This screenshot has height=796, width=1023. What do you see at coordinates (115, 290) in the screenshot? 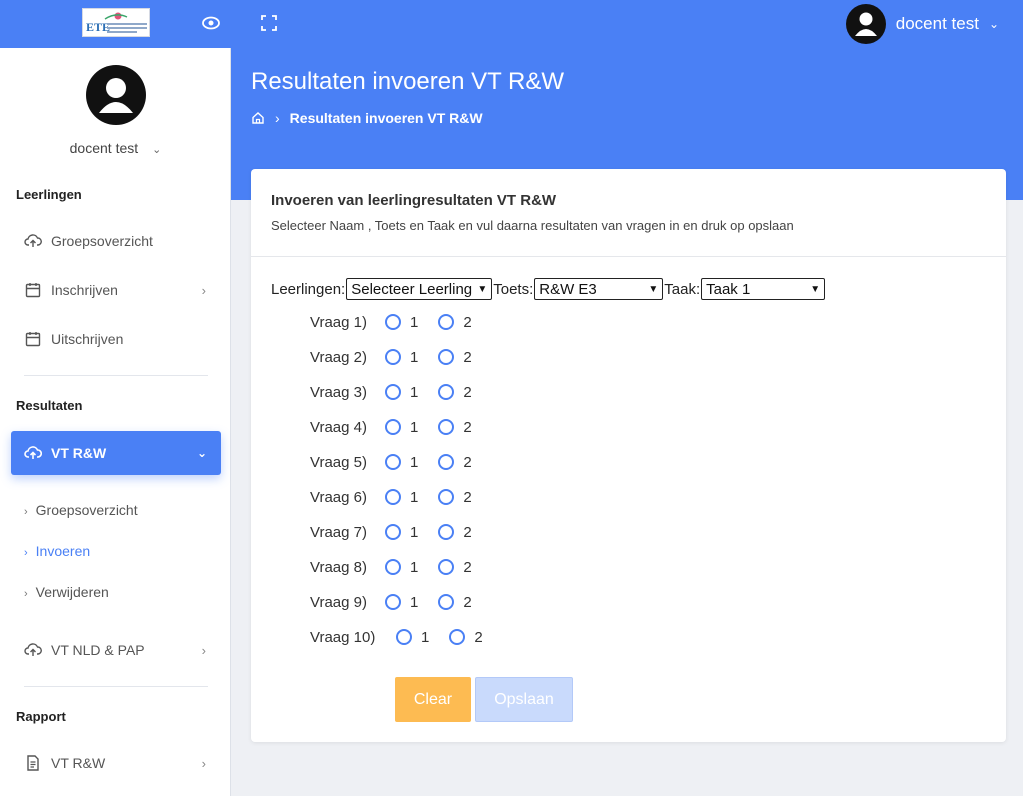
I see `sidebar-item-inschrijven: Inschrijven ›` at bounding box center [115, 290].